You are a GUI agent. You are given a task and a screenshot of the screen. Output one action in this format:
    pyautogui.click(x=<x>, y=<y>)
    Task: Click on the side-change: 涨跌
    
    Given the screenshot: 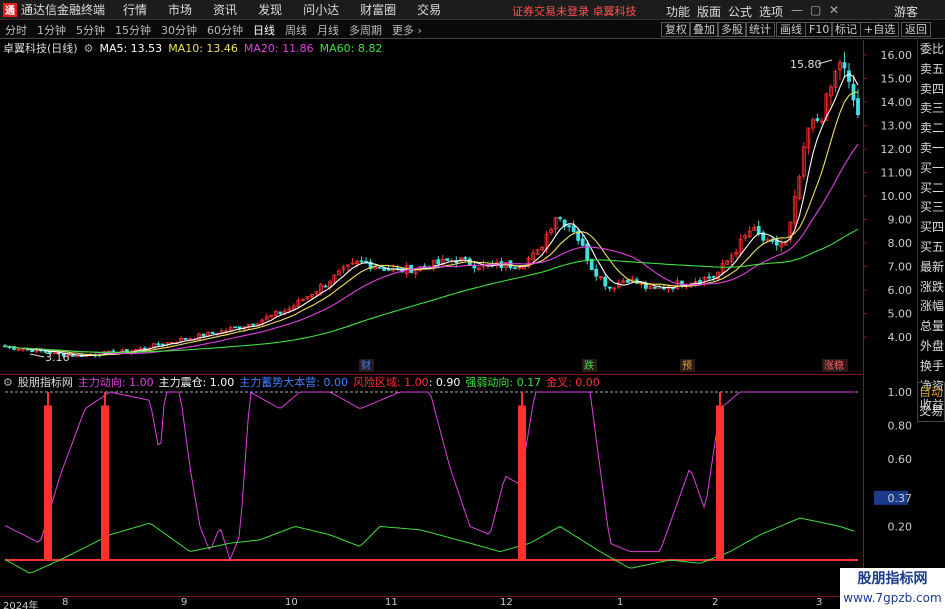 What is the action you would take?
    pyautogui.click(x=931, y=288)
    